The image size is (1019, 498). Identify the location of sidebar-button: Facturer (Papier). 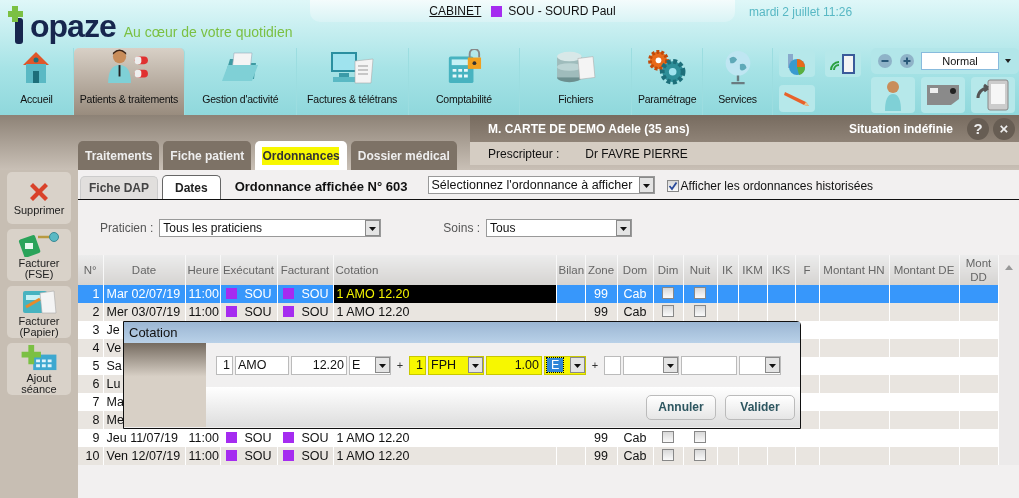
(39, 312).